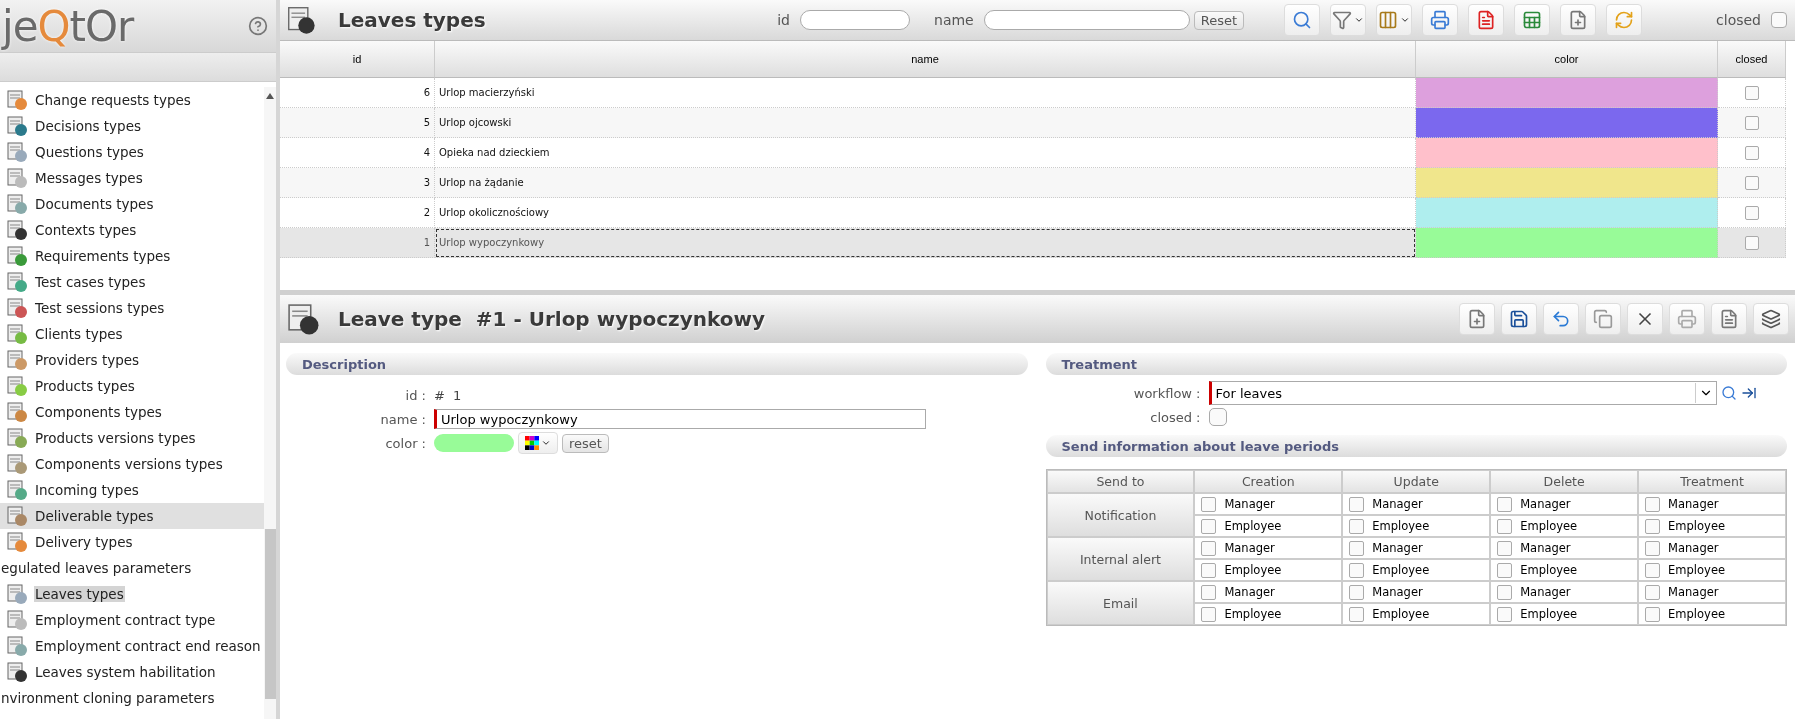 This screenshot has width=1795, height=719. What do you see at coordinates (1519, 319) in the screenshot?
I see `save-button` at bounding box center [1519, 319].